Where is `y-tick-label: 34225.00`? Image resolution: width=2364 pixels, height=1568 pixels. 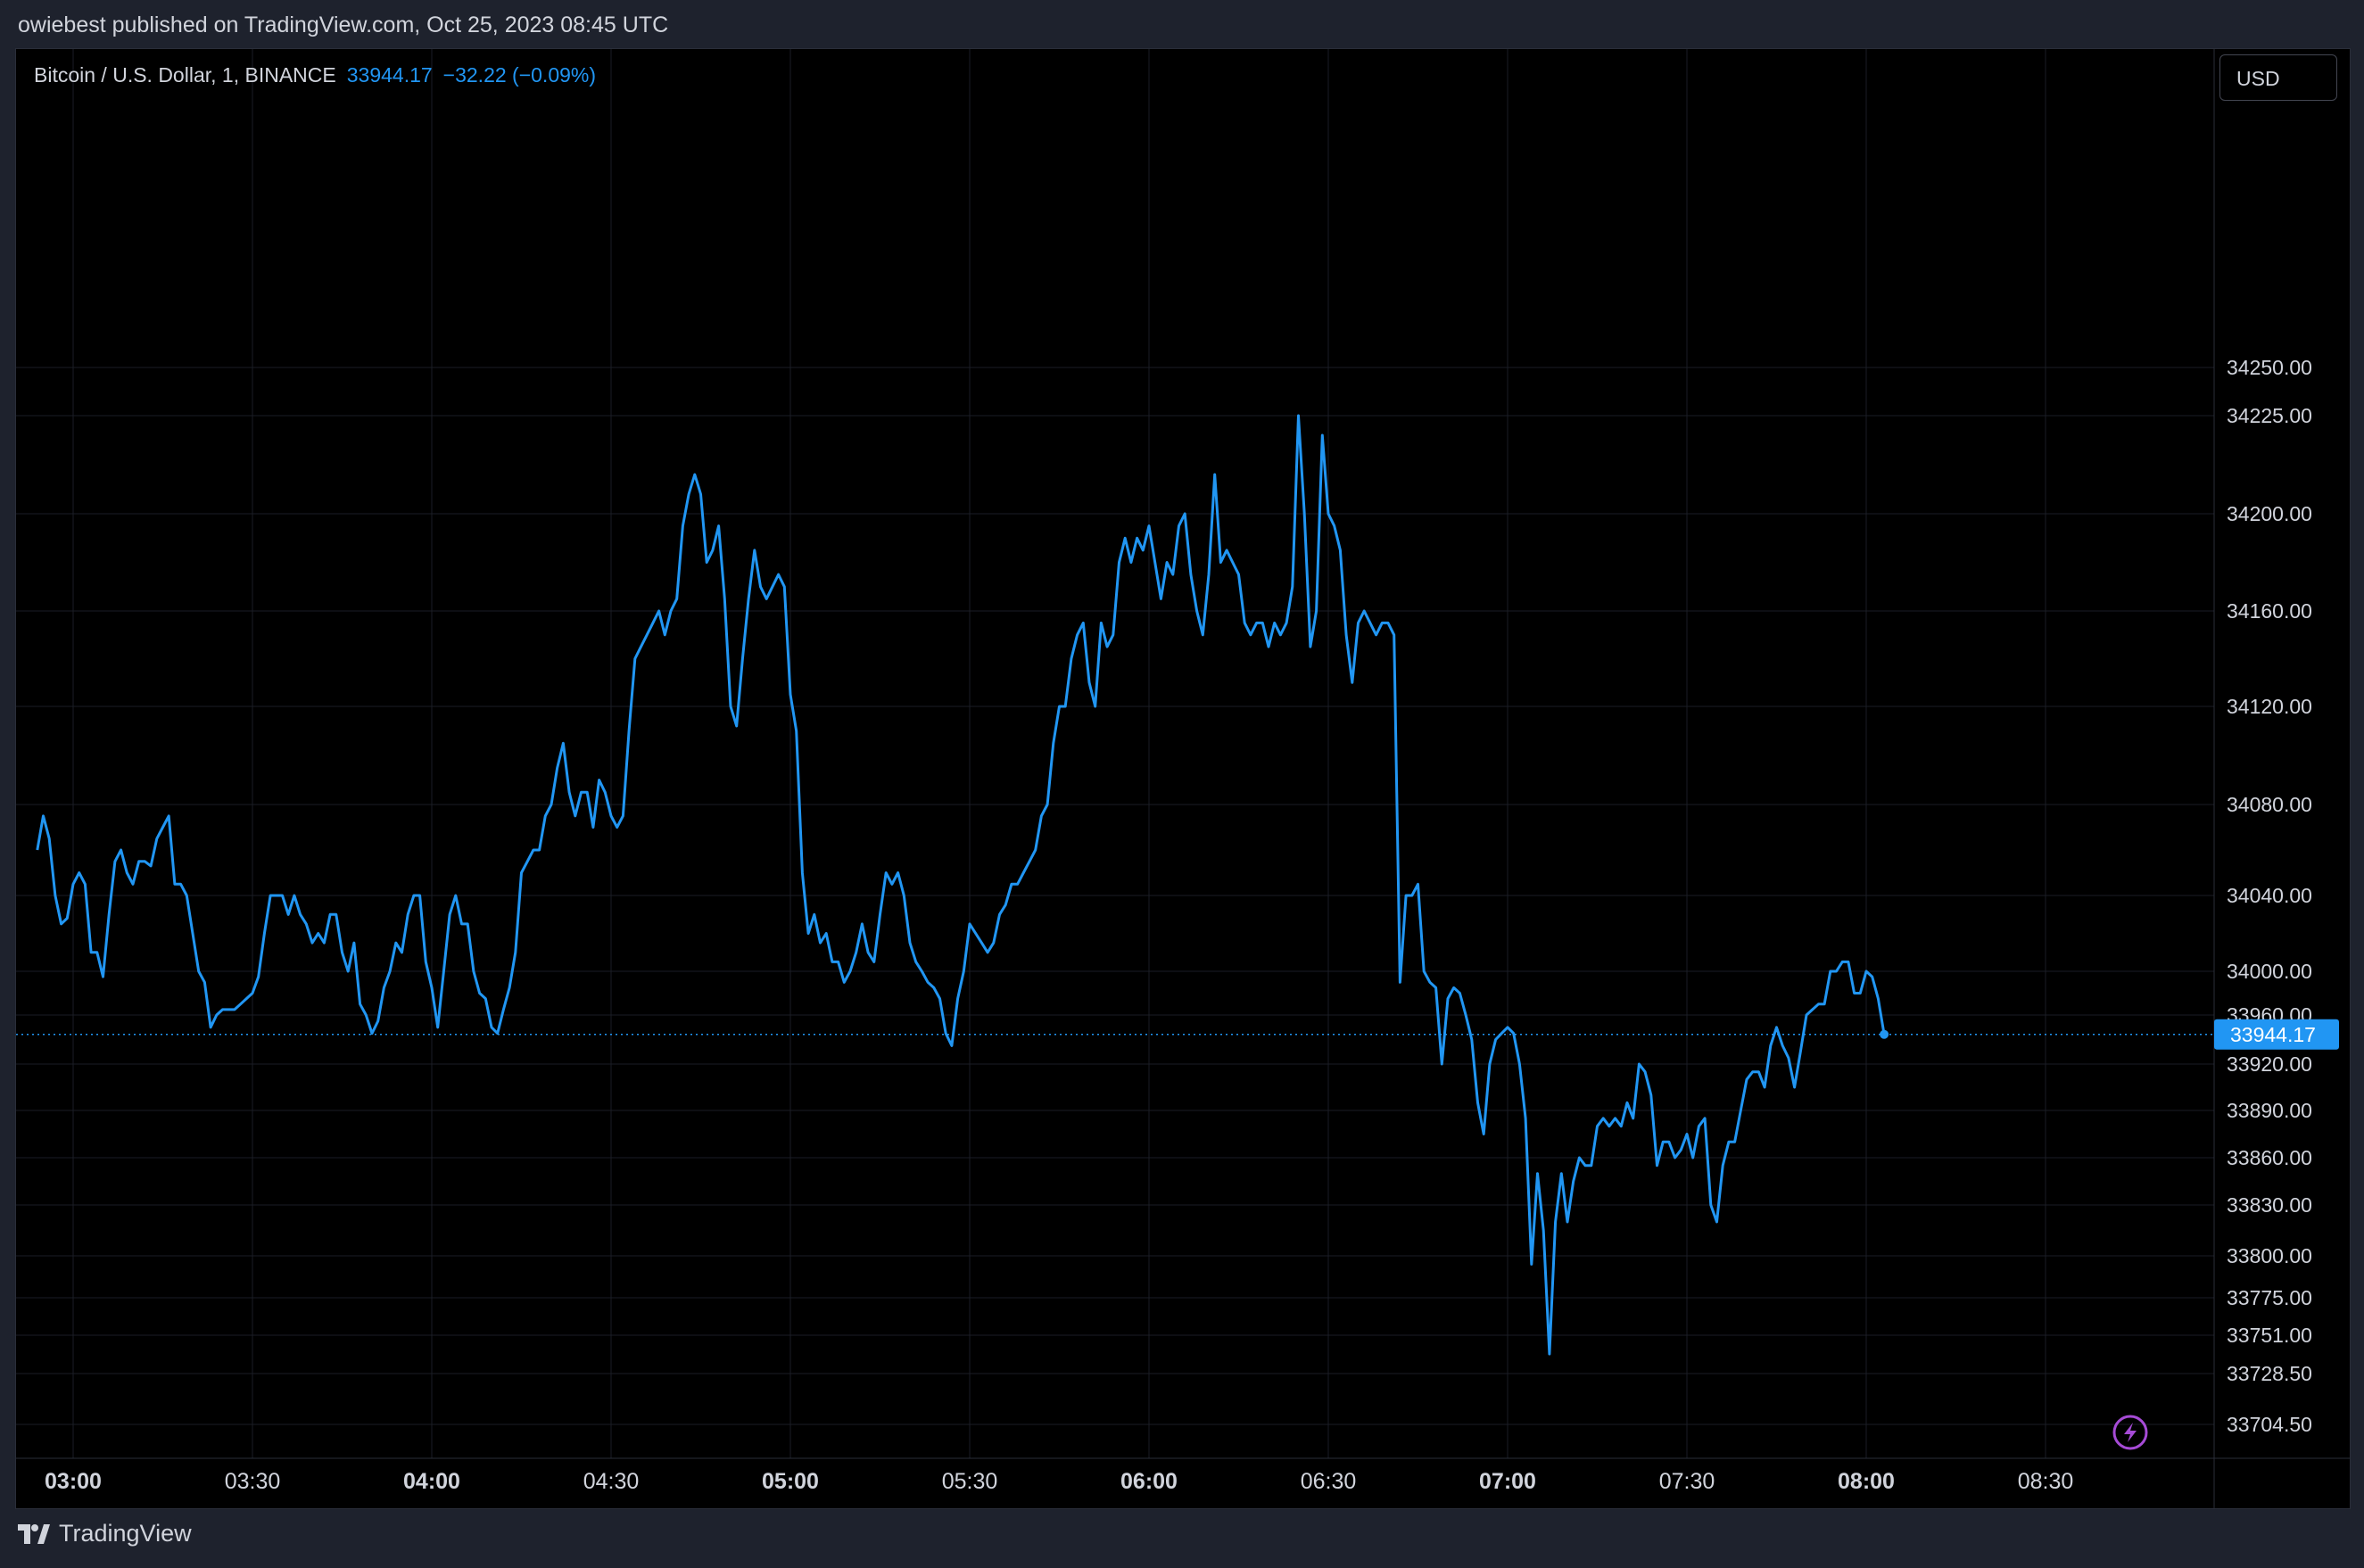
y-tick-label: 34225.00 is located at coordinates (2269, 415).